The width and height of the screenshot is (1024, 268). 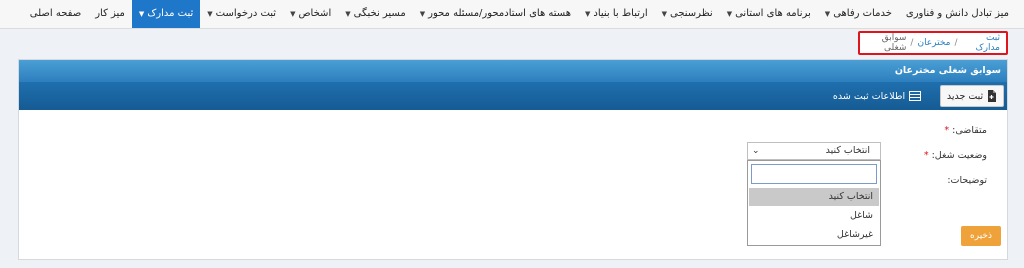 I want to click on breadcrumb-current: سوابق شغلی, so click(x=894, y=43).